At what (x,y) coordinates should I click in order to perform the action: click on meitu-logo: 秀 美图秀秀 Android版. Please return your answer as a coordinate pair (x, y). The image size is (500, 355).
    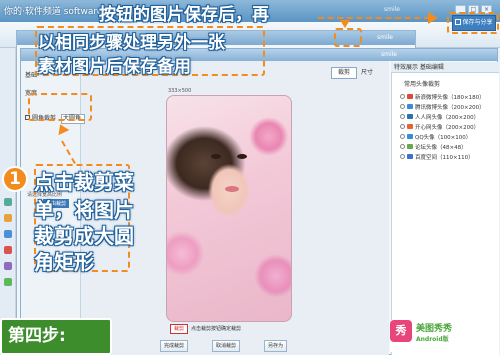
    Looking at the image, I should click on (434, 336).